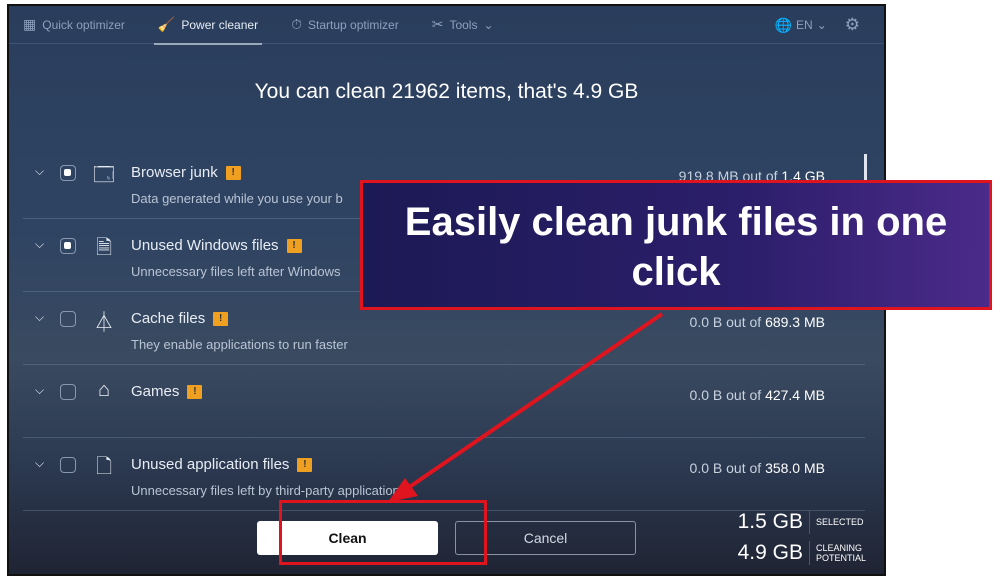  What do you see at coordinates (533, 402) in the screenshot?
I see `arrow-line` at bounding box center [533, 402].